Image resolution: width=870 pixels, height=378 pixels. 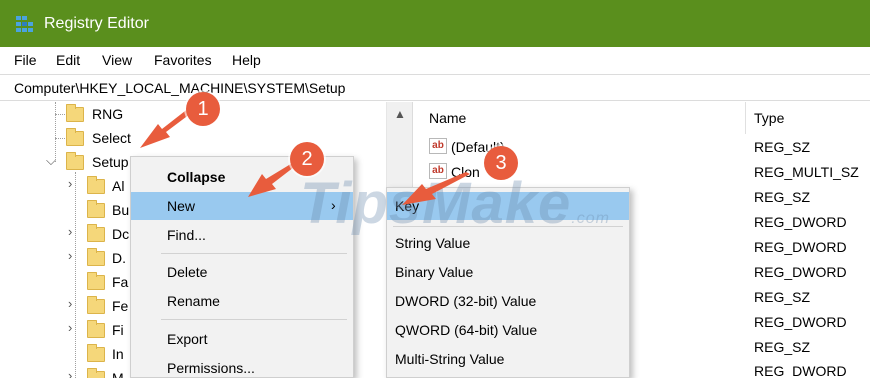 I want to click on menu-item-label: String Value, so click(x=433, y=243).